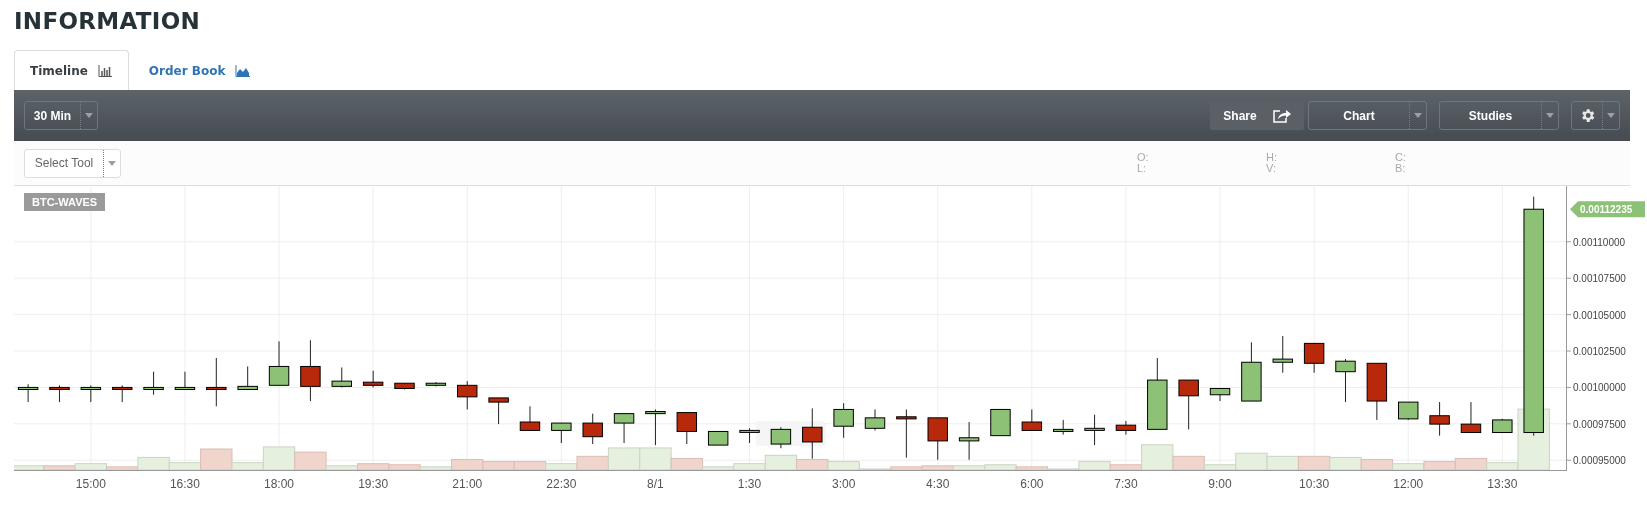 Image resolution: width=1647 pixels, height=510 pixels. What do you see at coordinates (243, 70) in the screenshot?
I see `area-chart-icon` at bounding box center [243, 70].